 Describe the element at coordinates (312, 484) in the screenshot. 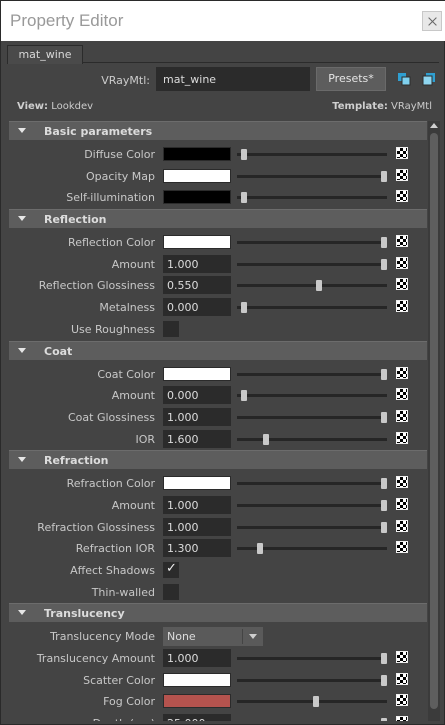

I see `refraction-color-slider` at that location.